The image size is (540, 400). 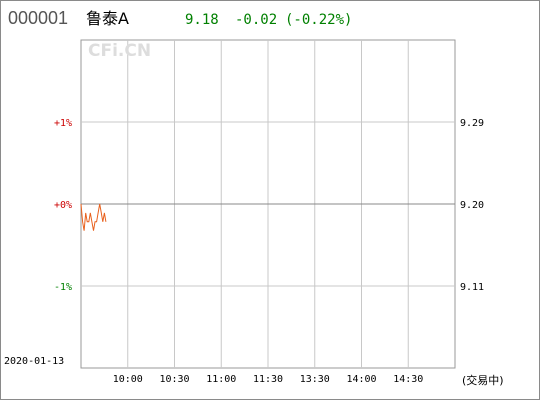 I want to click on right-tick-label: 9.20, so click(x=472, y=205).